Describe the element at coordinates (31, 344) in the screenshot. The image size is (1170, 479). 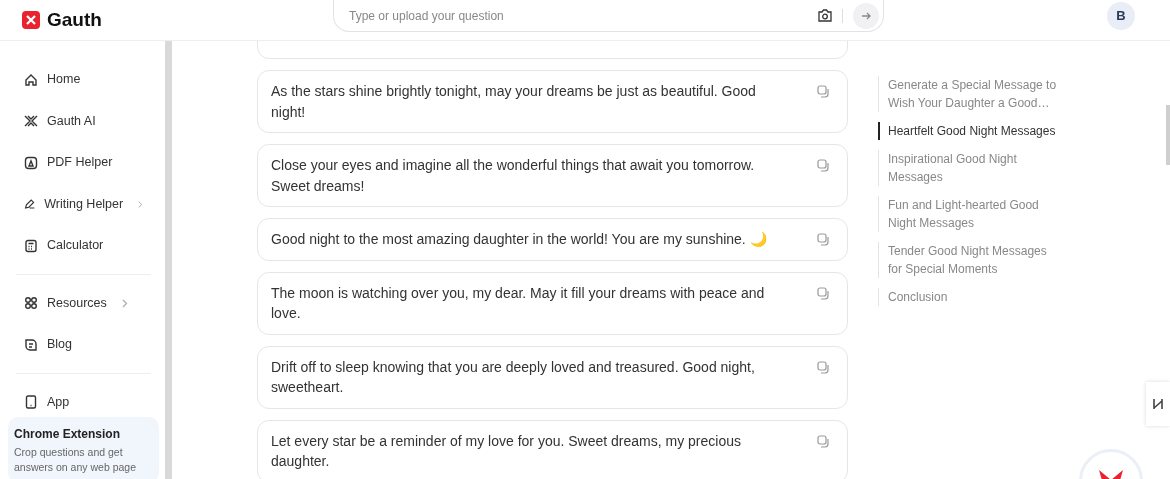
I see `blog-icon` at that location.